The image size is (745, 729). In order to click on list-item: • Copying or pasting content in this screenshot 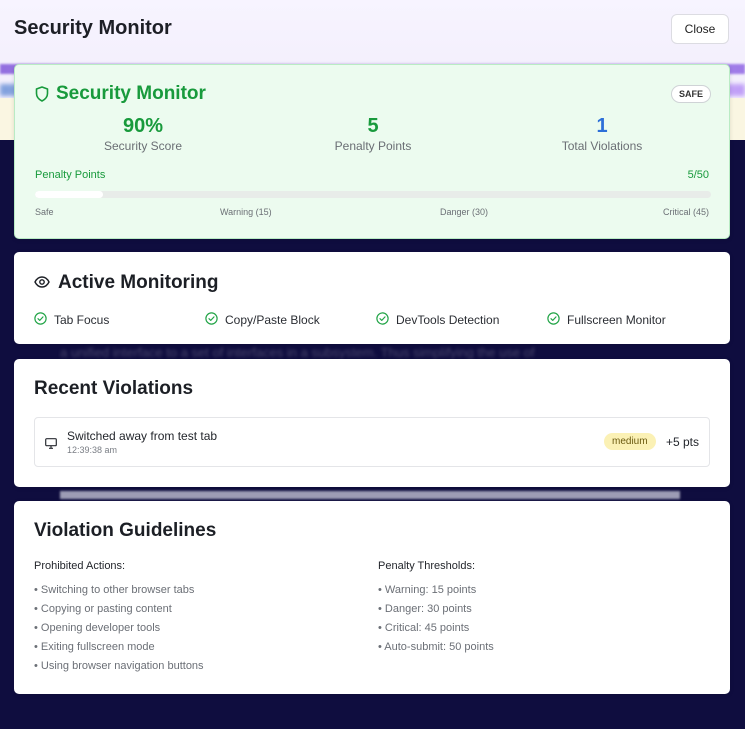, I will do `click(103, 609)`.